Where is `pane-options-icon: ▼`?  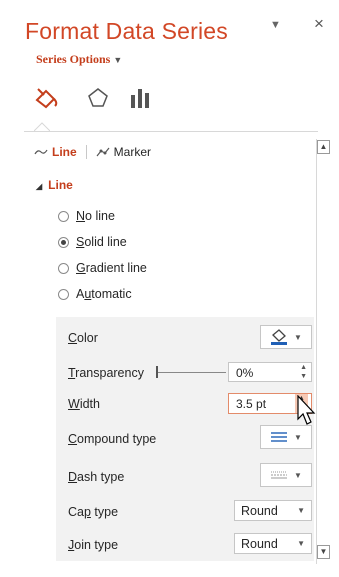
pane-options-icon: ▼ is located at coordinates (275, 25).